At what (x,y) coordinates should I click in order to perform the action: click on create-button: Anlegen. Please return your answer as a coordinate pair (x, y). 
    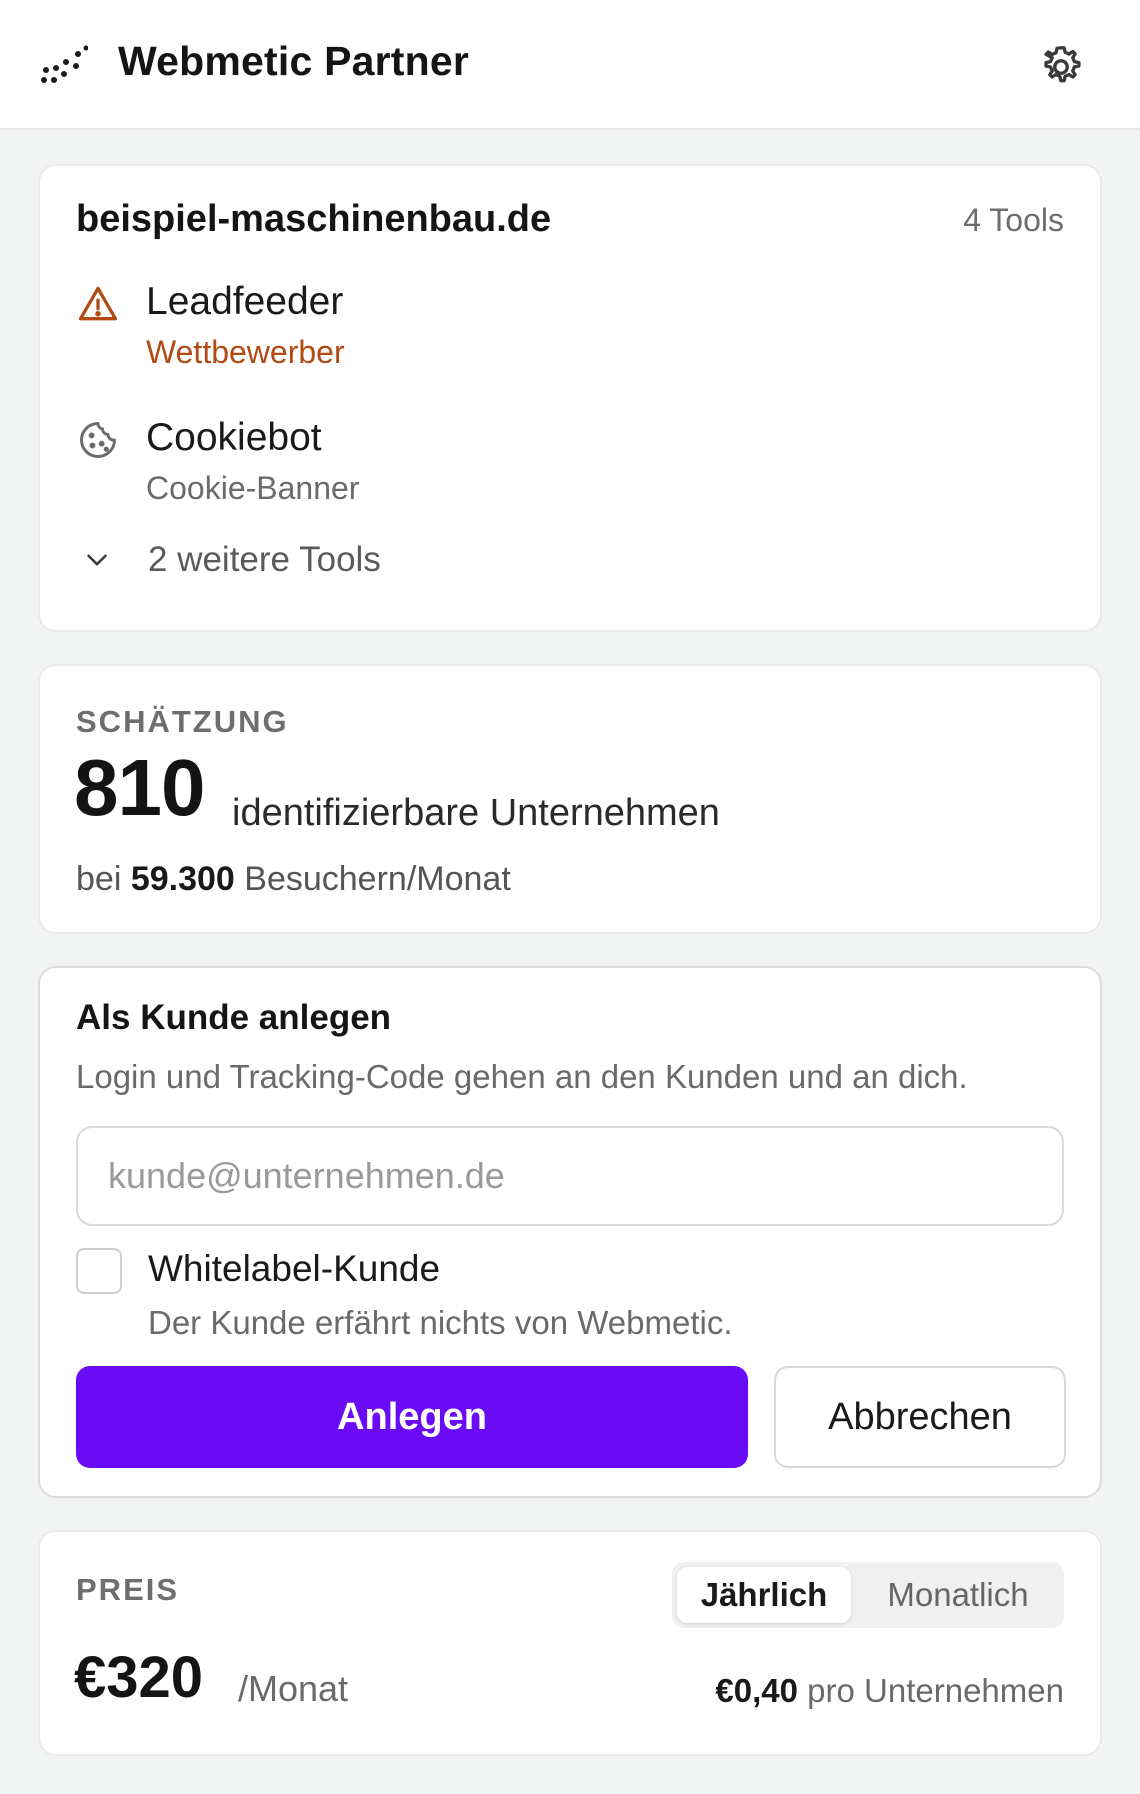
    Looking at the image, I should click on (412, 1417).